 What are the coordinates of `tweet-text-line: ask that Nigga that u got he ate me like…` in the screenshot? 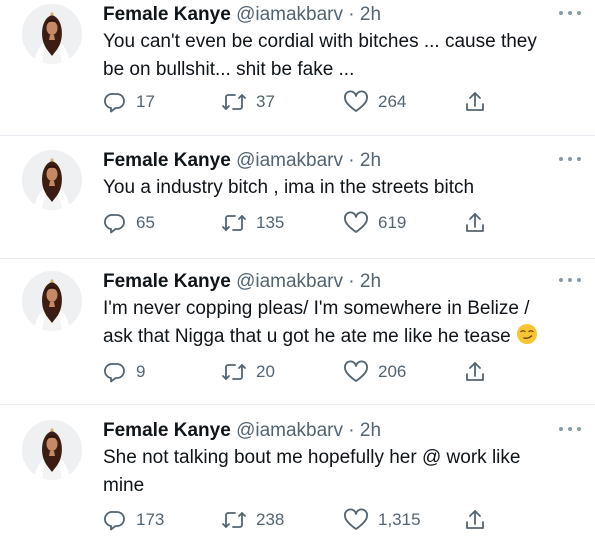 It's located at (307, 336).